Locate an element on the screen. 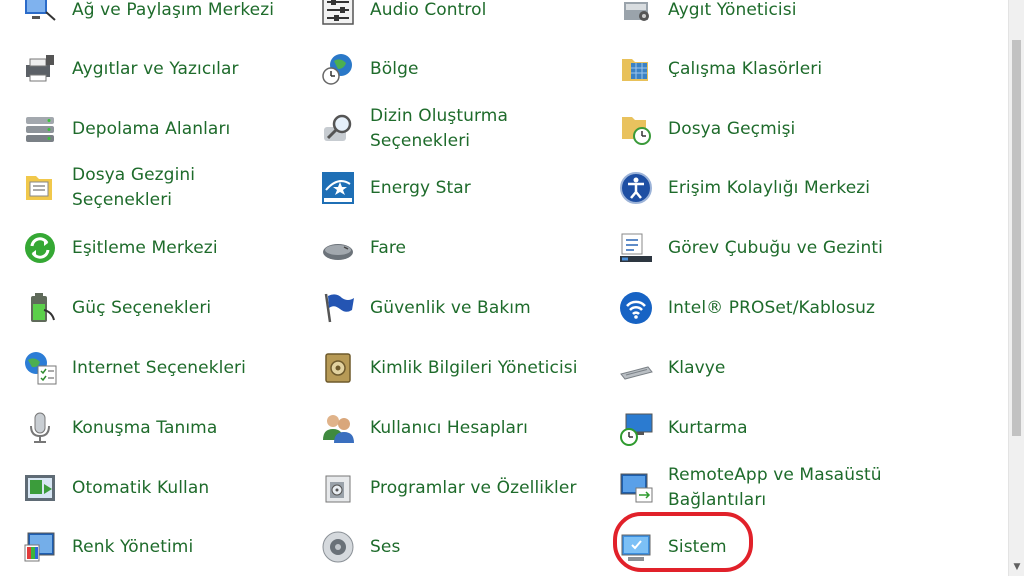 This screenshot has width=1024, height=576. battery-icon is located at coordinates (40, 308).